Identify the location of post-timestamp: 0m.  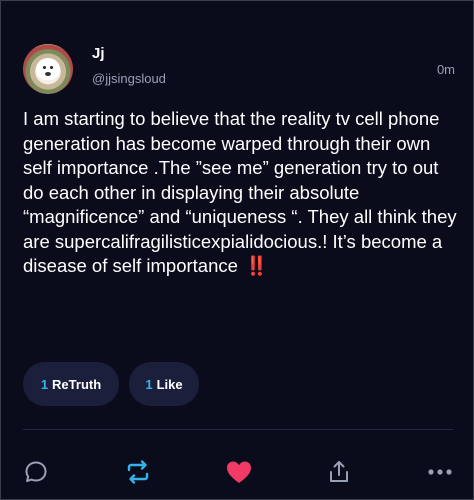
(445, 69).